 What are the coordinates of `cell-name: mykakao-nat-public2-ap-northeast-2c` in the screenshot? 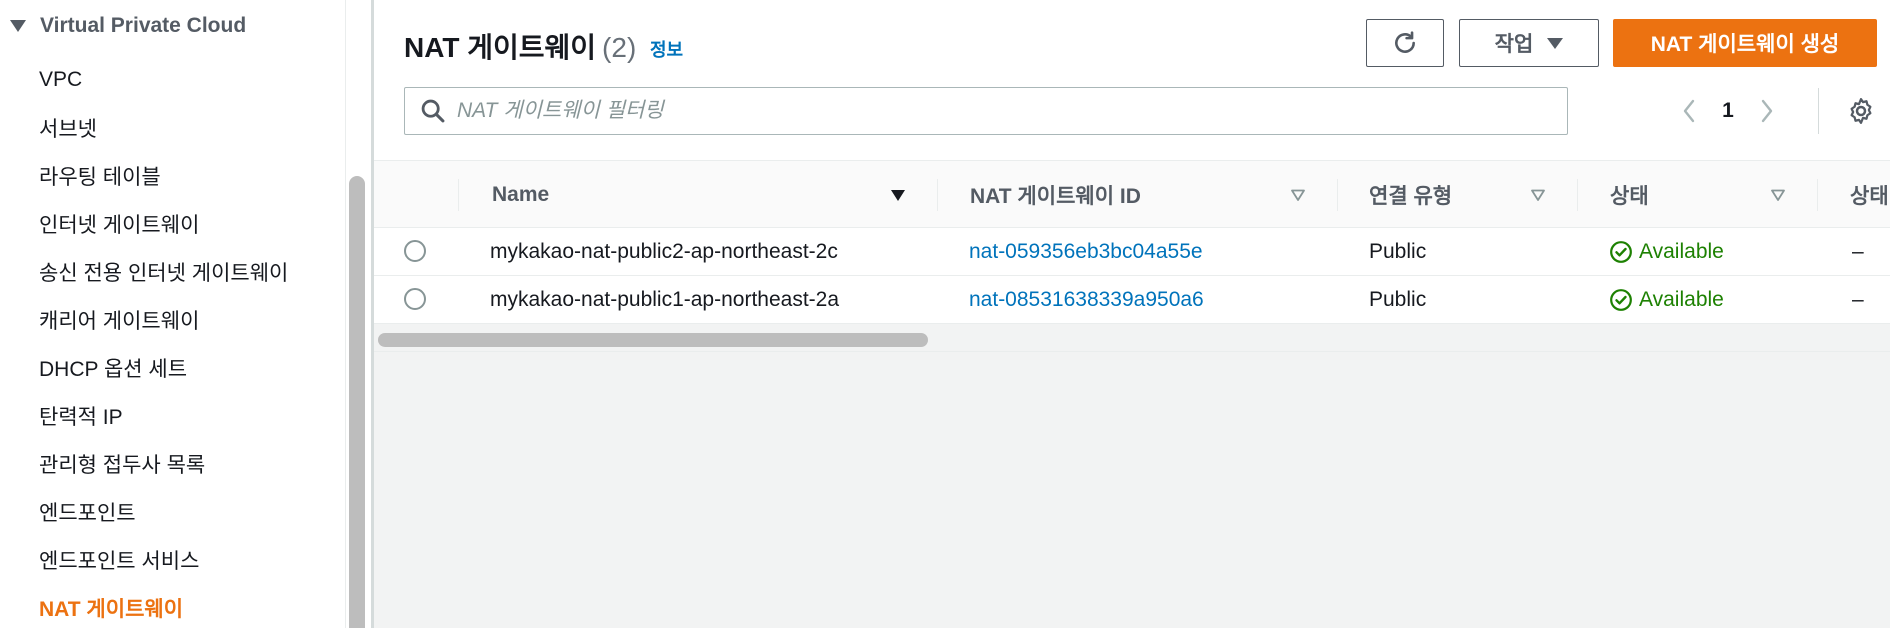 It's located at (664, 251).